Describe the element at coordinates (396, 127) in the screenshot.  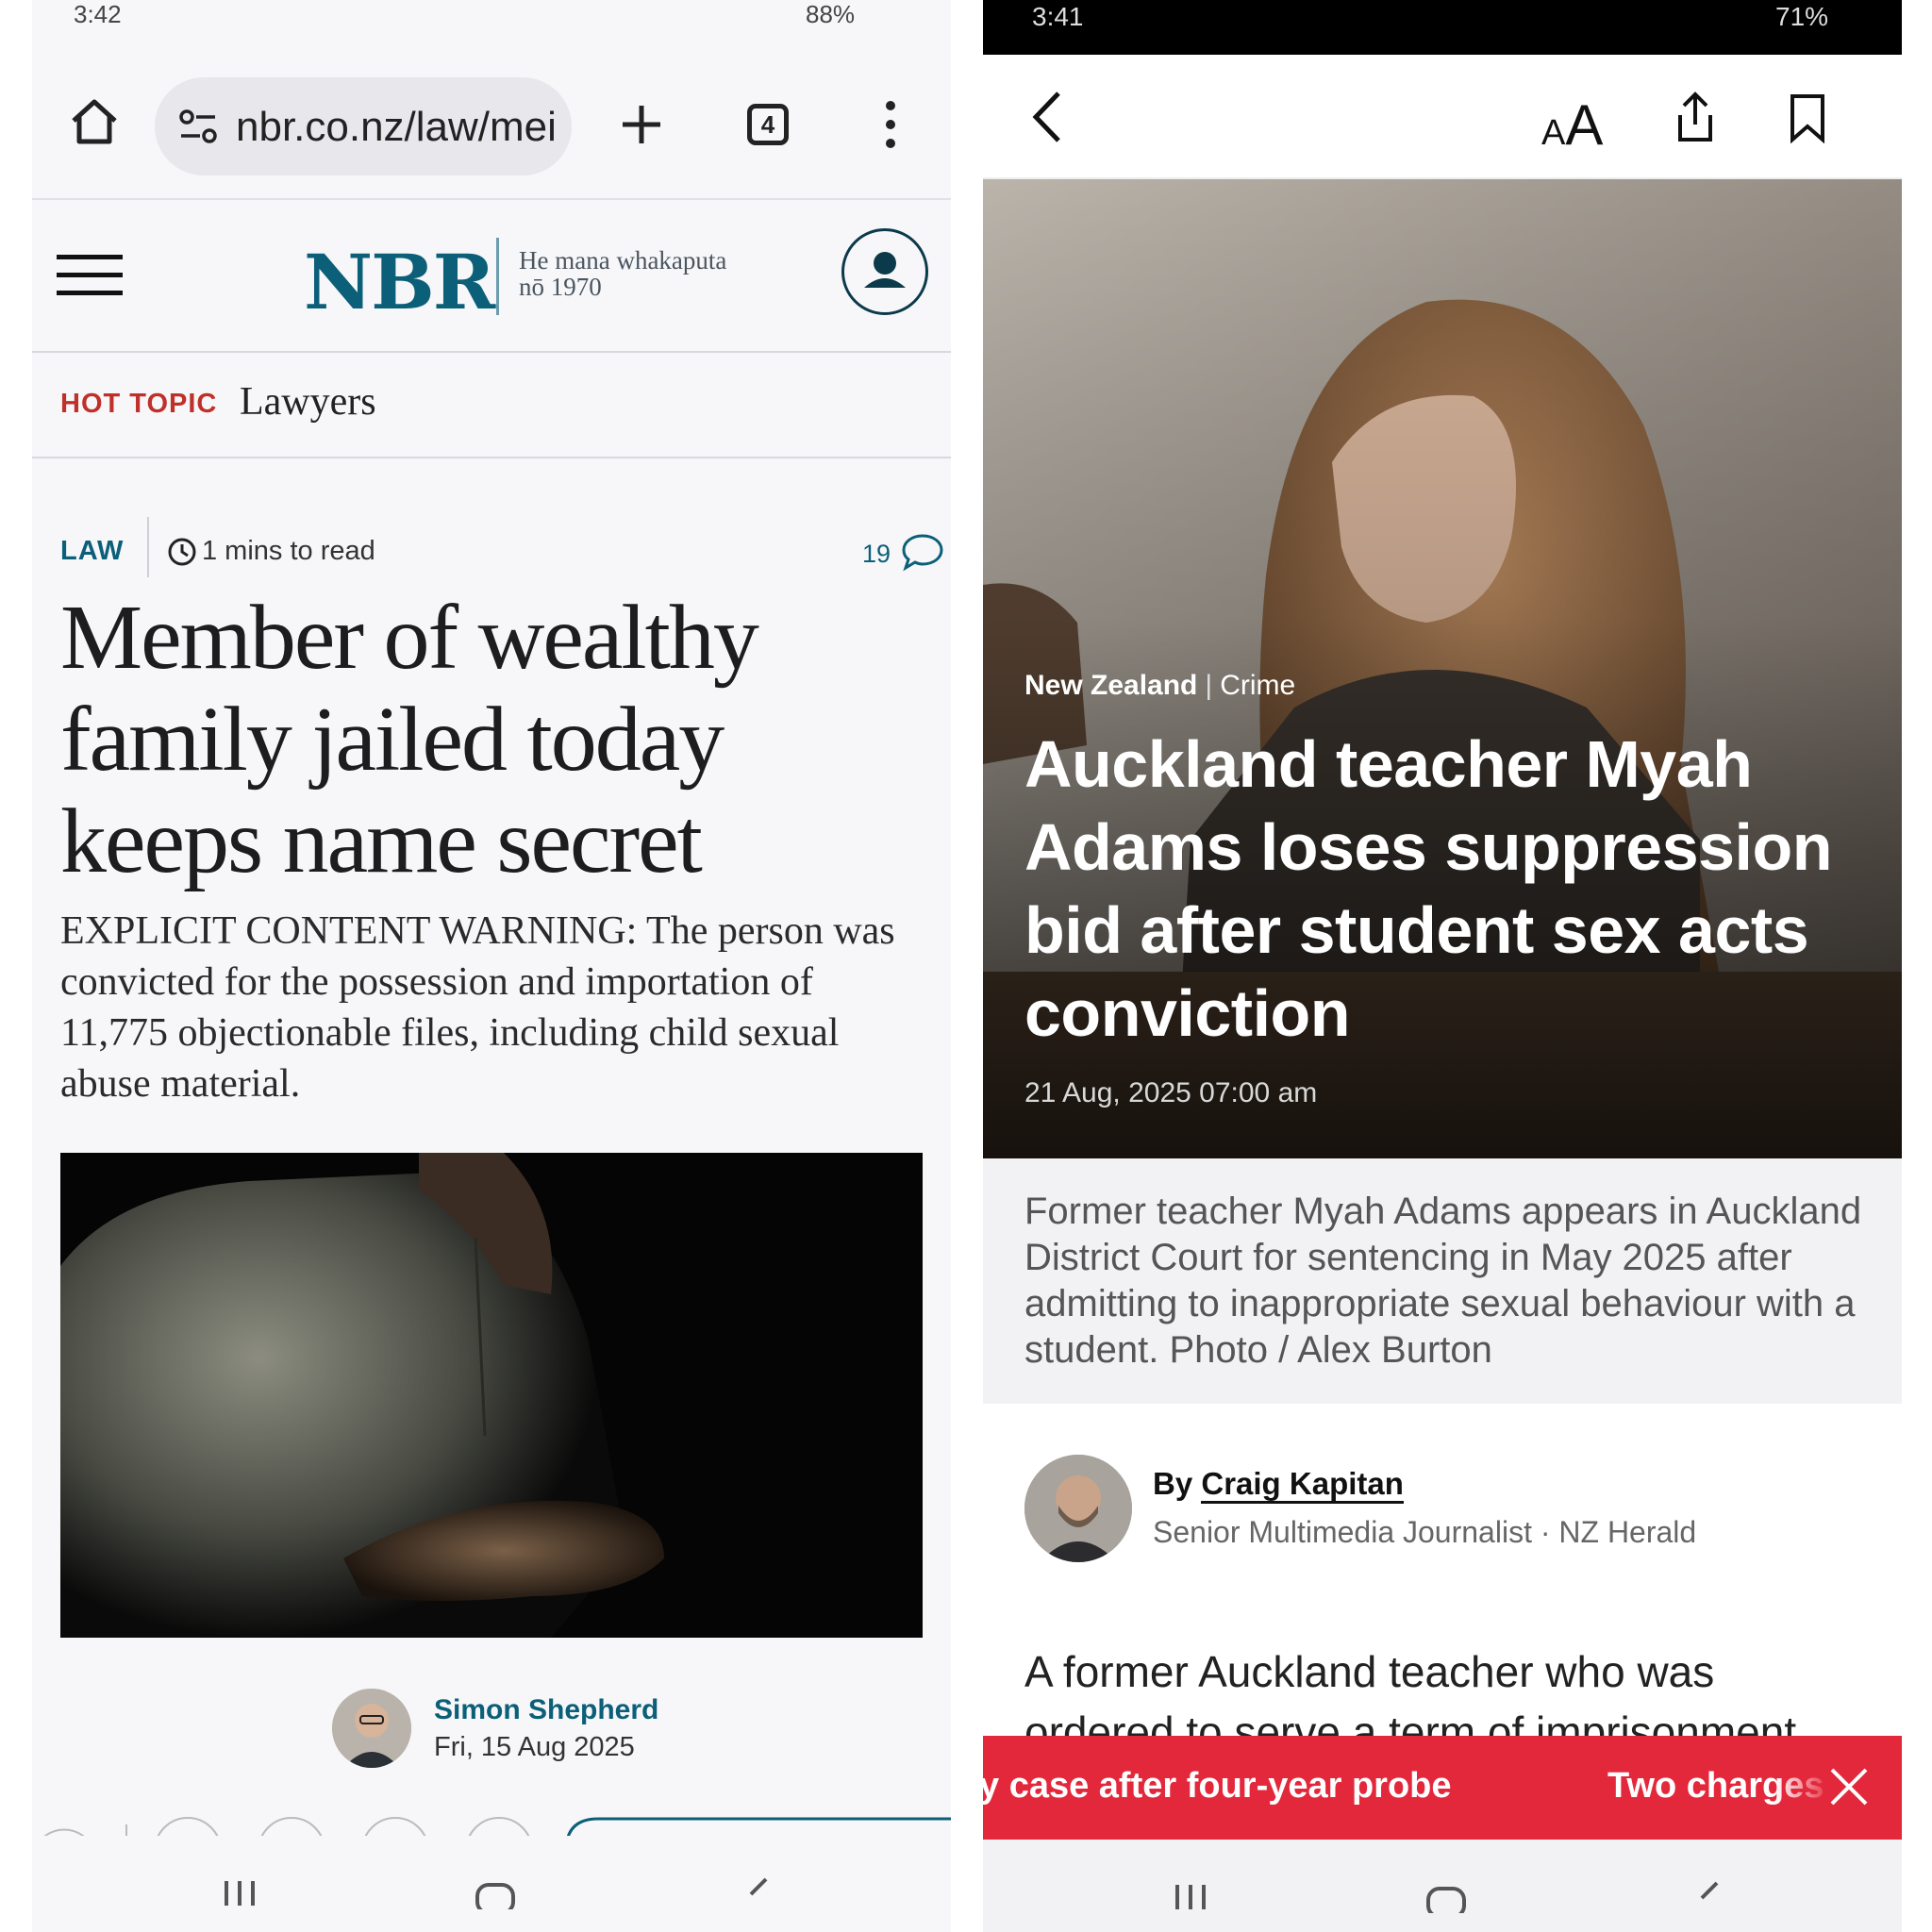
I see `url-text: nbr.co.nz/law/mei` at that location.